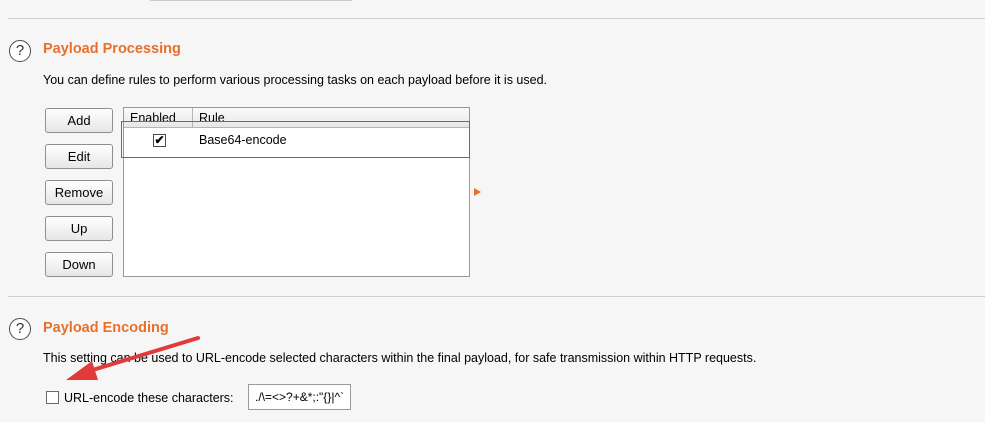 Image resolution: width=985 pixels, height=422 pixels. I want to click on url-encode-characters-input, so click(299, 397).